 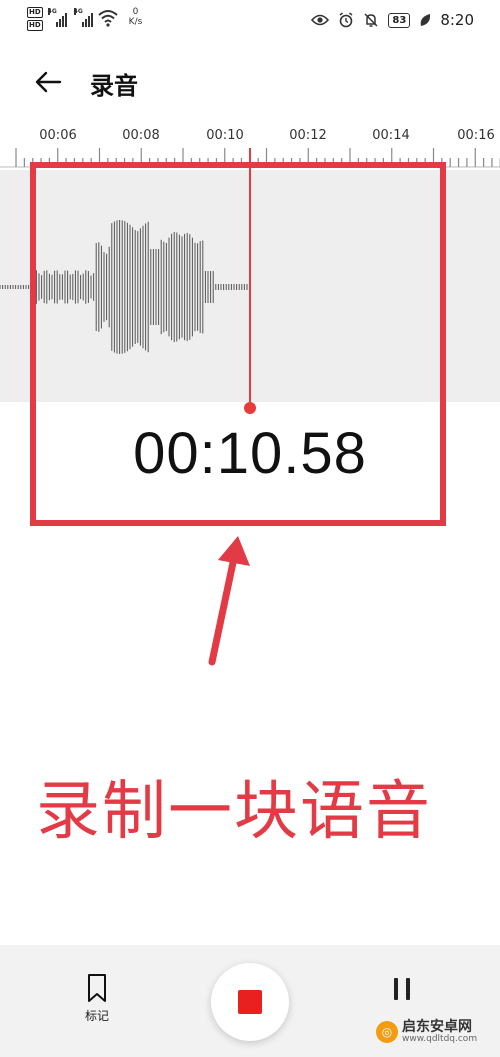 What do you see at coordinates (35, 12) in the screenshot?
I see `hd-badge-1: HD` at bounding box center [35, 12].